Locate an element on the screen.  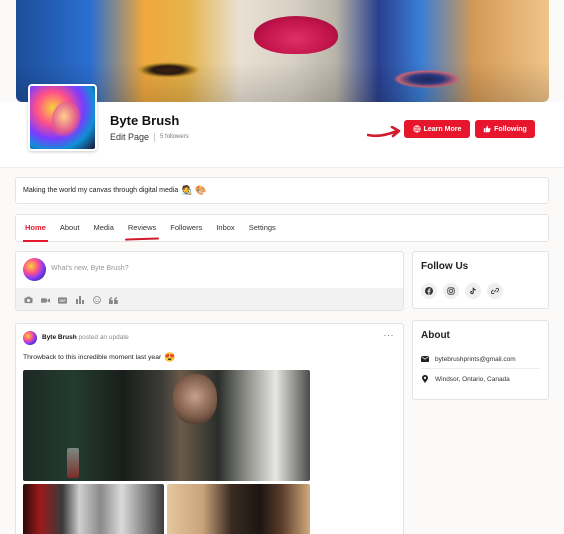
emoji-icon is located at coordinates (96, 300).